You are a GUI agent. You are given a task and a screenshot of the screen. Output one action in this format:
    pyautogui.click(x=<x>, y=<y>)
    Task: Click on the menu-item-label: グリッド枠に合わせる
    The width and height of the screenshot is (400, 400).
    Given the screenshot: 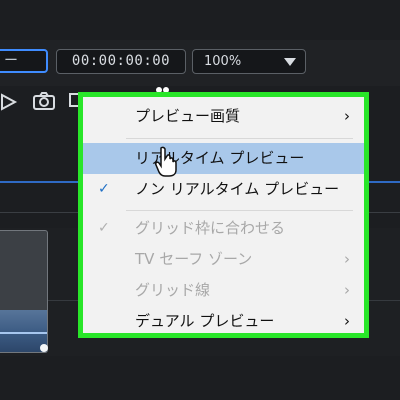 What is the action you would take?
    pyautogui.click(x=210, y=228)
    